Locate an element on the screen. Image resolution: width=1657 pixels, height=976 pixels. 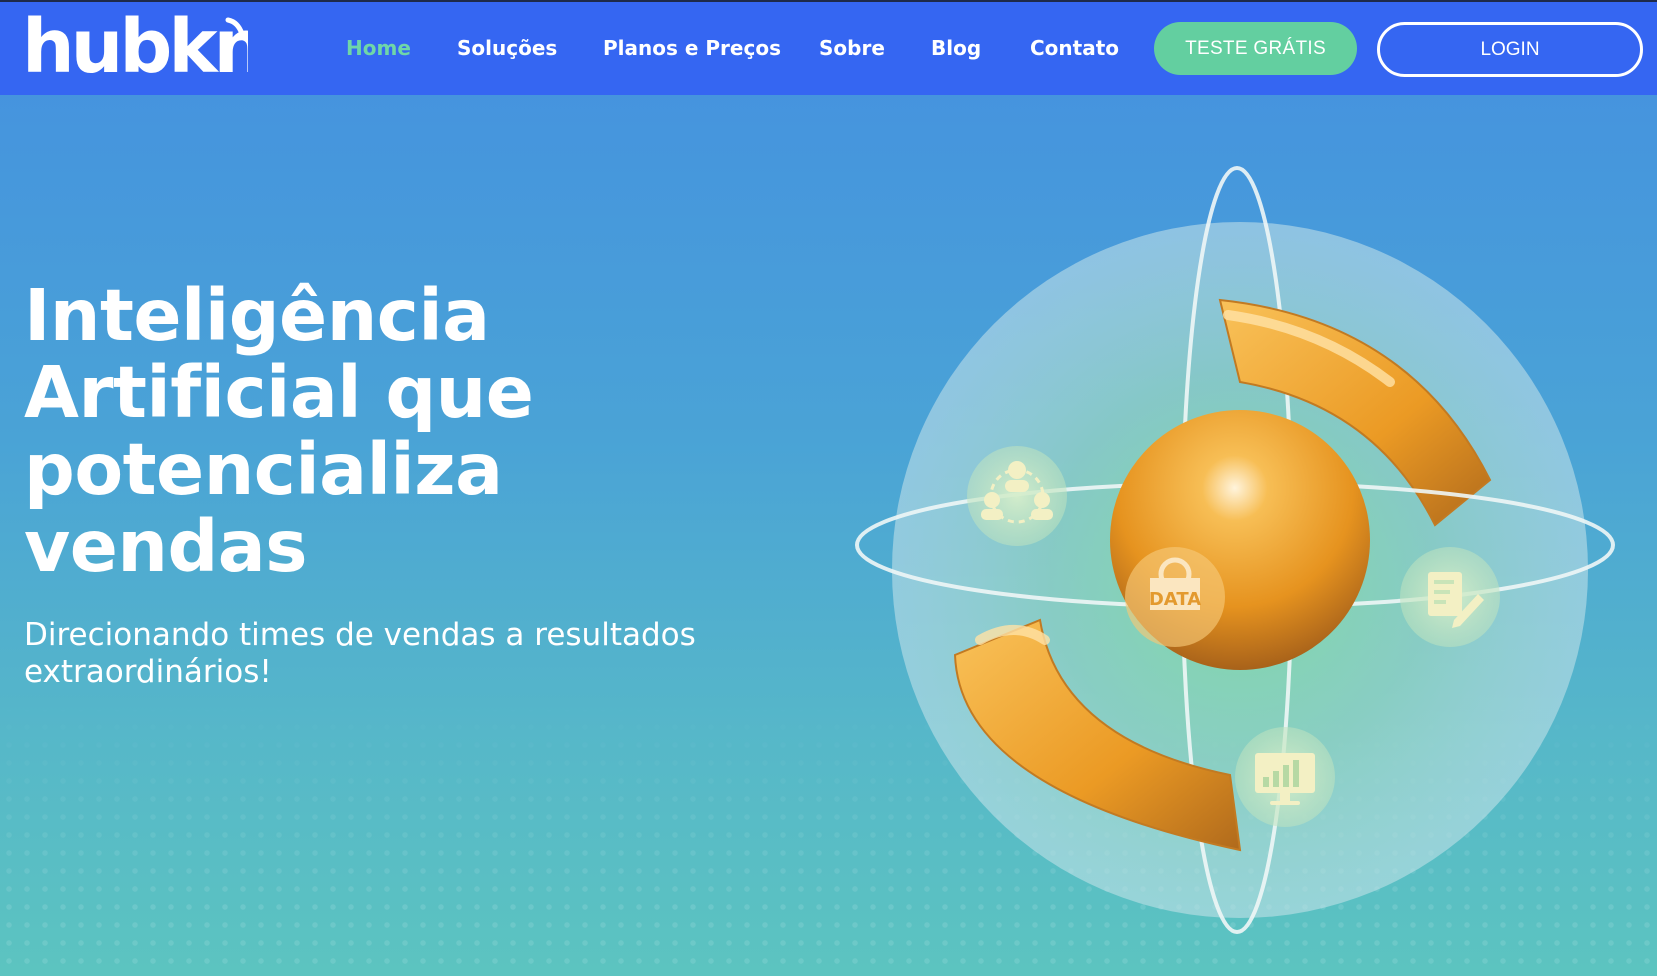
hero-title-line: Inteligência is located at coordinates (257, 315).